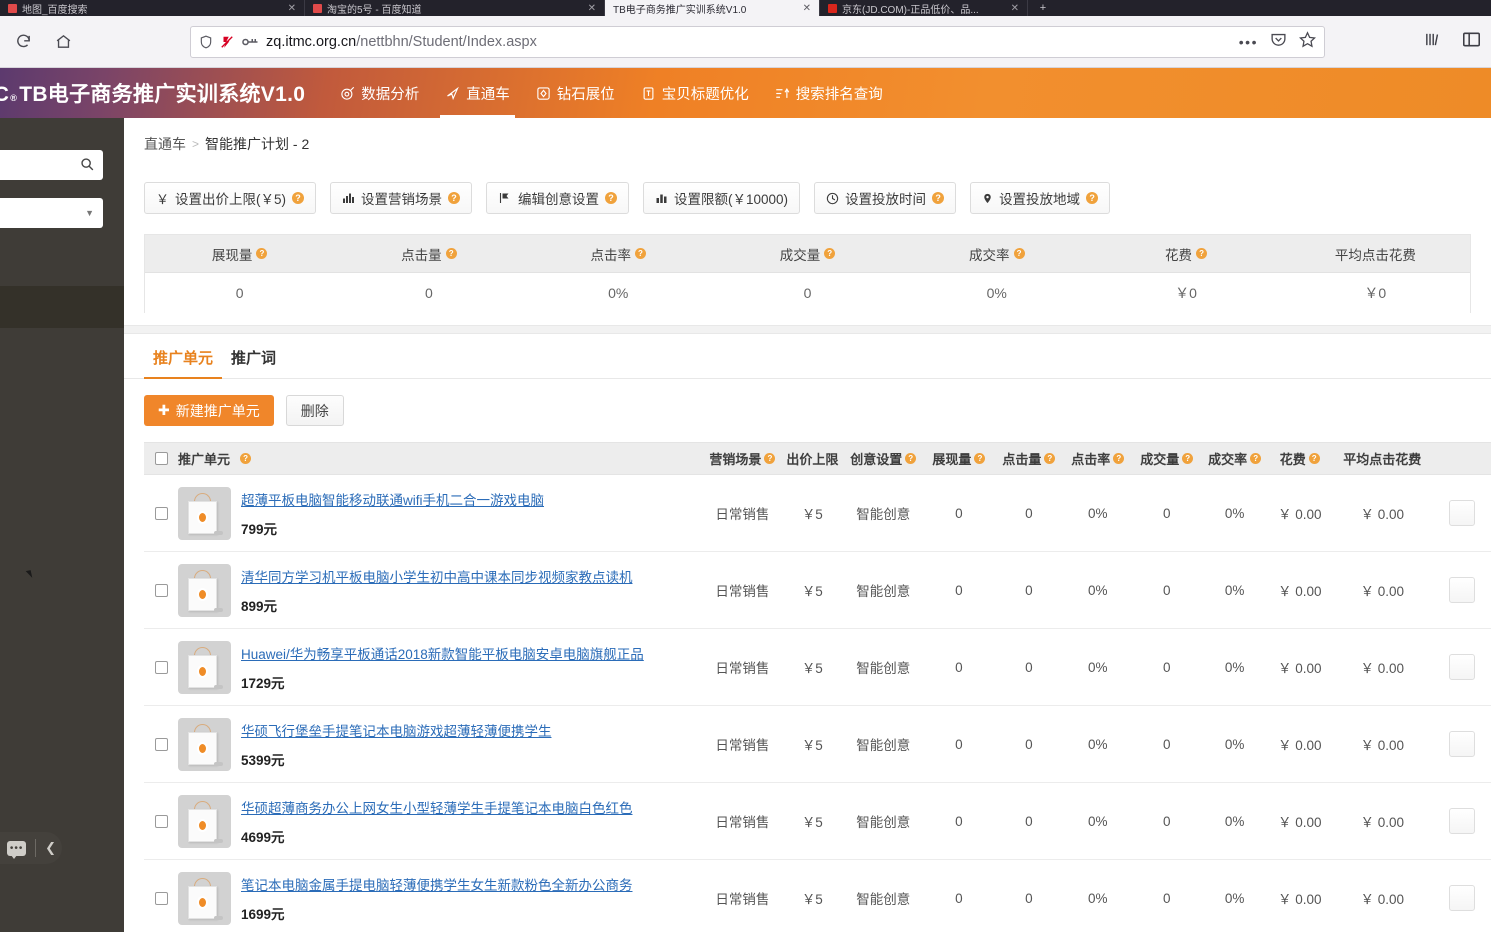 The height and width of the screenshot is (932, 1491). What do you see at coordinates (455, 8) in the screenshot?
I see `browser-tab: 淘宝的5号 - 百度知道 ✕` at bounding box center [455, 8].